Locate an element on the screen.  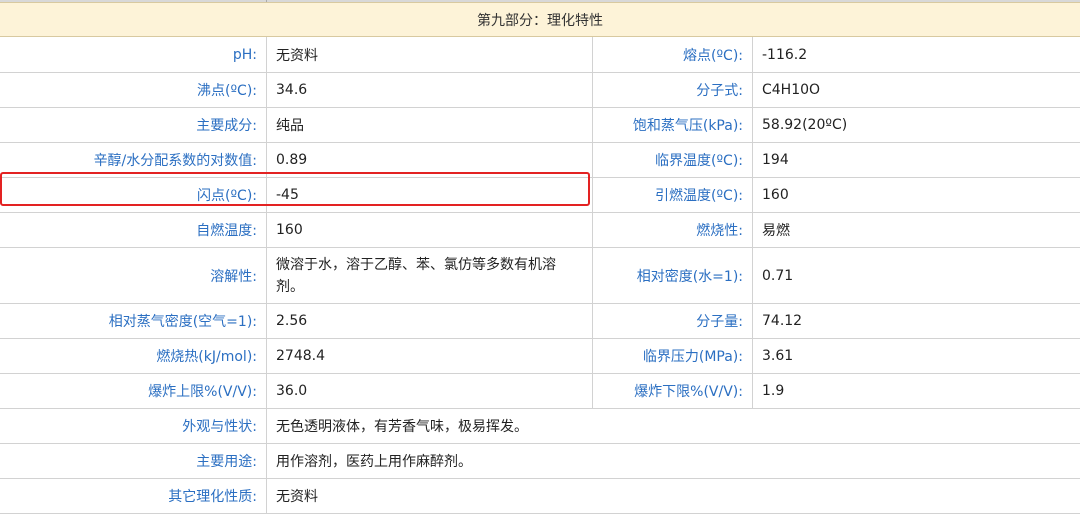
table-row-highlighted: 闪点(ºC): -45 引燃温度(ºC): 160 is located at coordinates (540, 195).